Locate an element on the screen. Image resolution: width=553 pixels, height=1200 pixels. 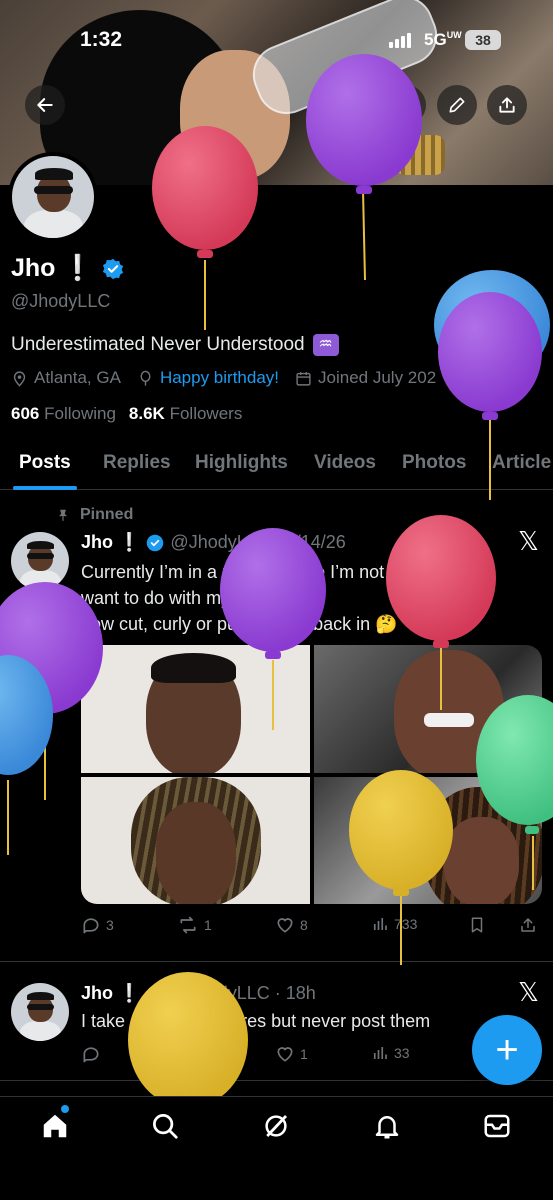
bottom-navigation is located at coordinates (276, 1148).